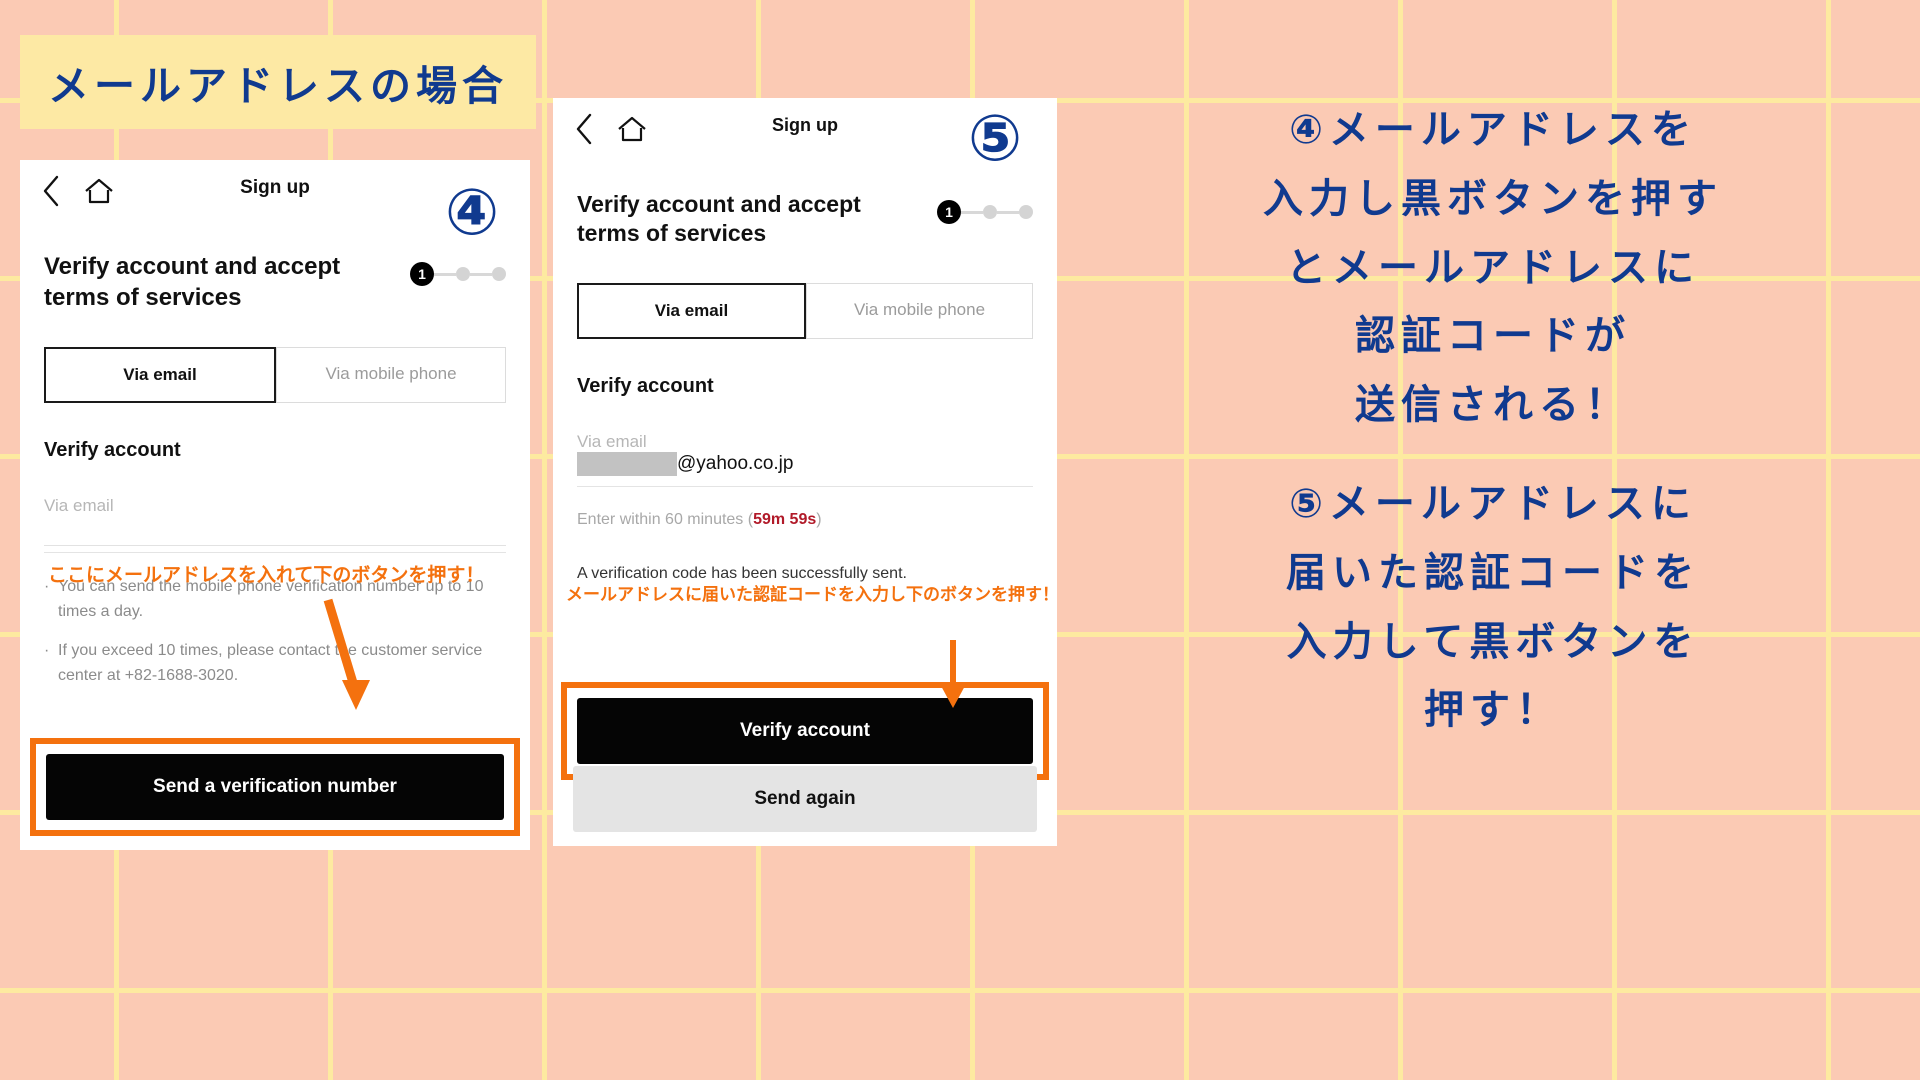 The width and height of the screenshot is (1920, 1080). I want to click on instruction-line: 入力して黒ボタンを, so click(1493, 641).